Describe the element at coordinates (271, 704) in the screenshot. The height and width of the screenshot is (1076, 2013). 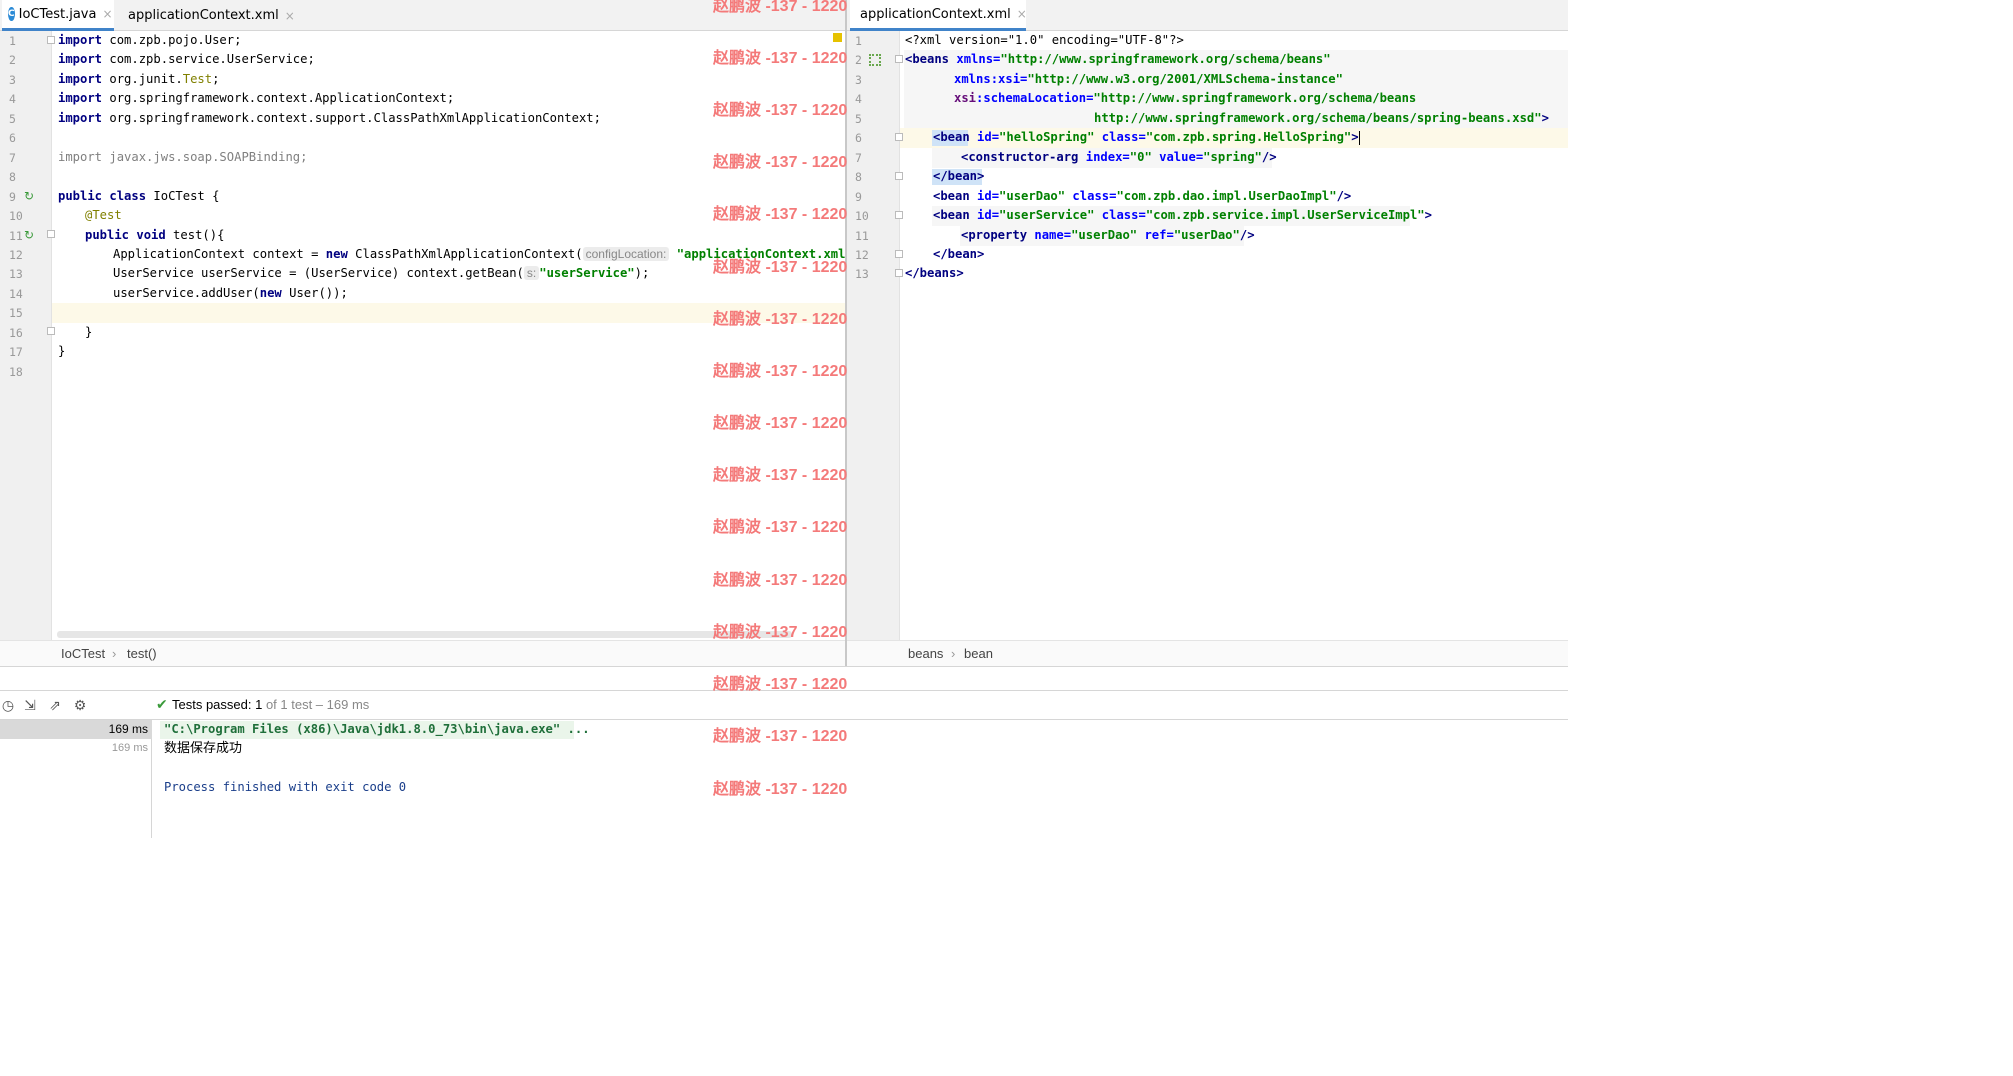
I see `test-status: Tests passed: 1 of 1 test – 169 ms` at that location.